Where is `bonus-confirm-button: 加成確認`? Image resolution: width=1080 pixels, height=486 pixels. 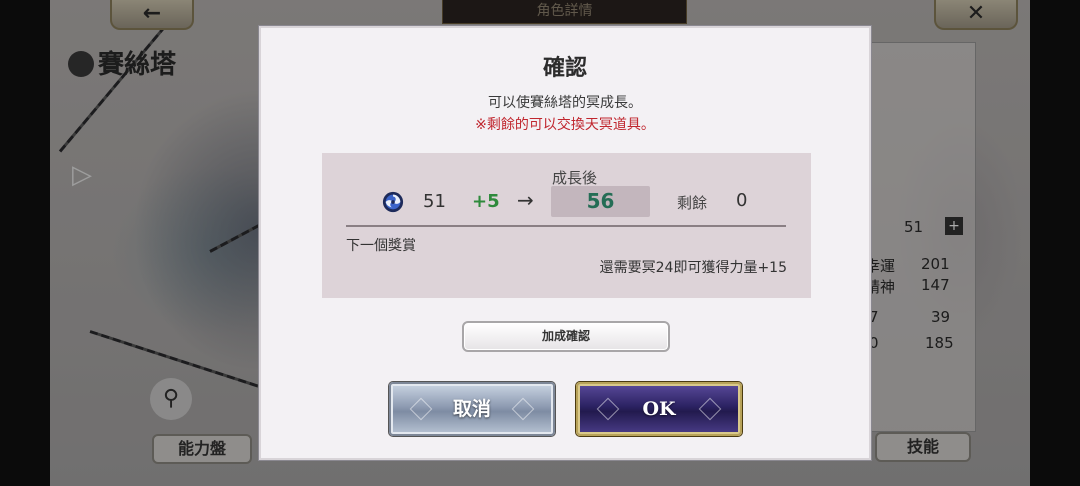
bonus-confirm-button: 加成確認 is located at coordinates (566, 336).